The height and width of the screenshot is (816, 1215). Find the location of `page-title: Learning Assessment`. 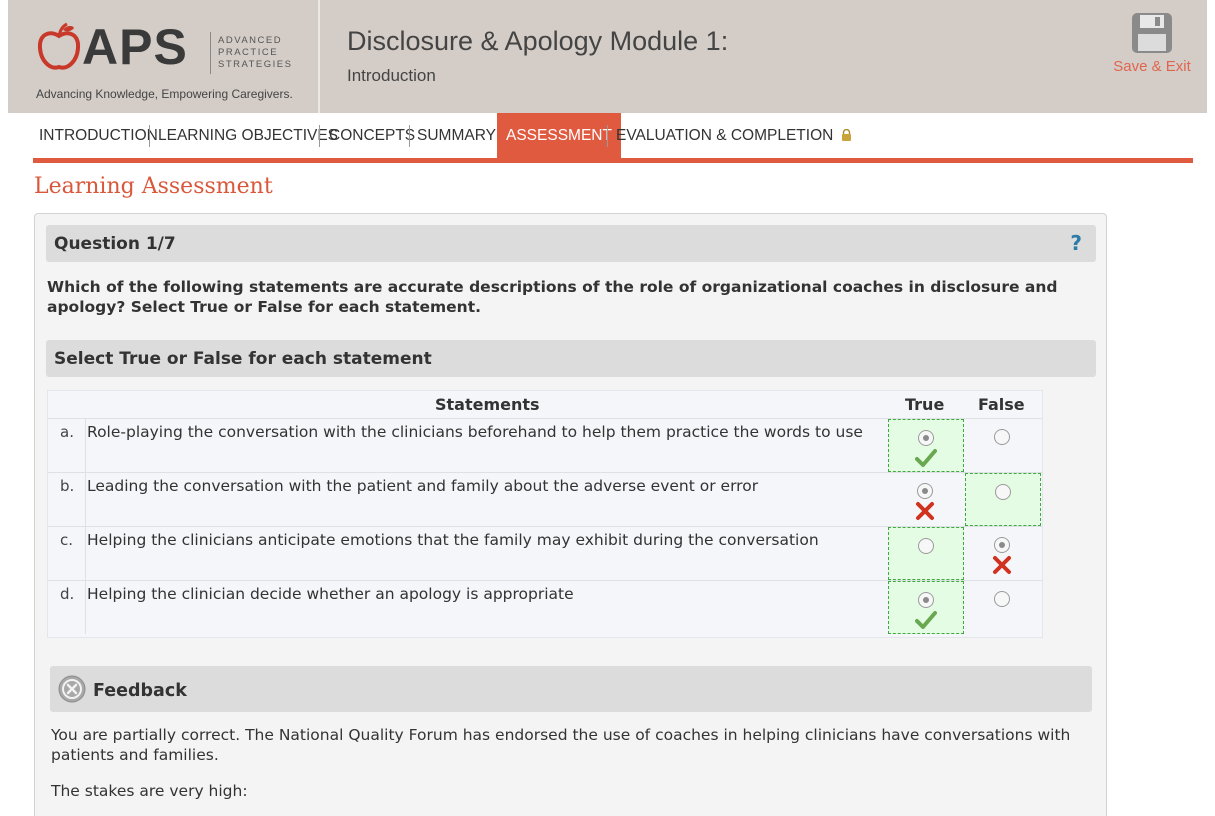

page-title: Learning Assessment is located at coordinates (153, 186).